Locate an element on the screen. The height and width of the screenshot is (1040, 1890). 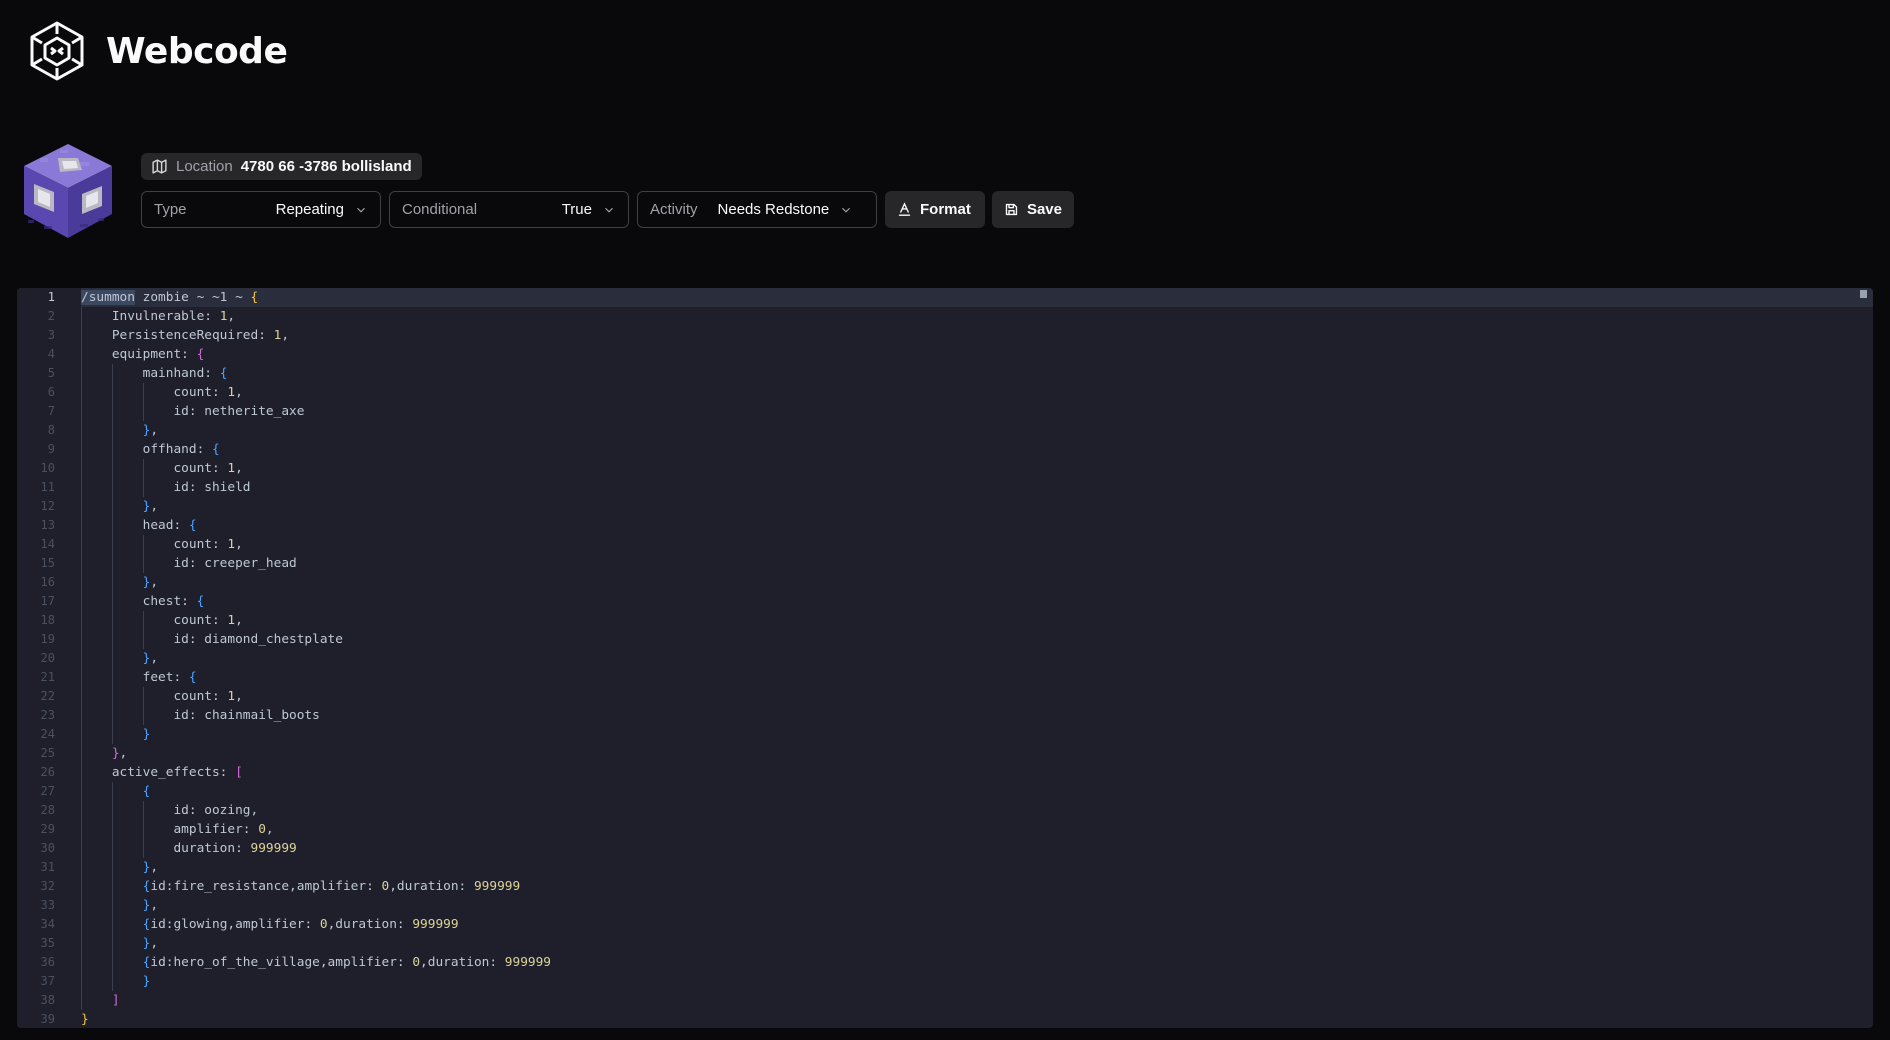
activity-value: Needs Redstone is located at coordinates (773, 209).